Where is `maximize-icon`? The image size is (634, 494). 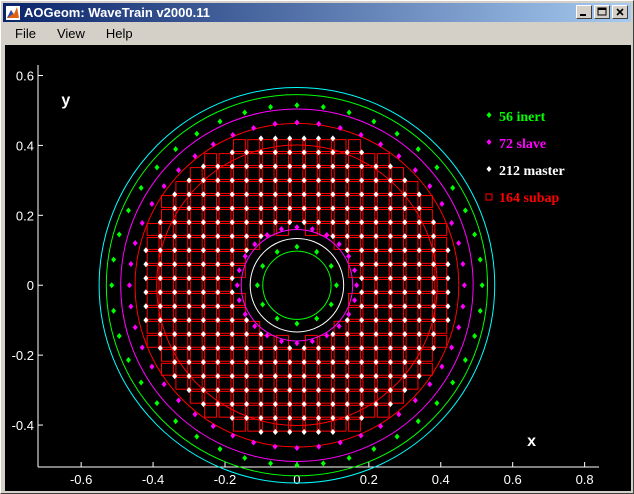
maximize-icon is located at coordinates (602, 11).